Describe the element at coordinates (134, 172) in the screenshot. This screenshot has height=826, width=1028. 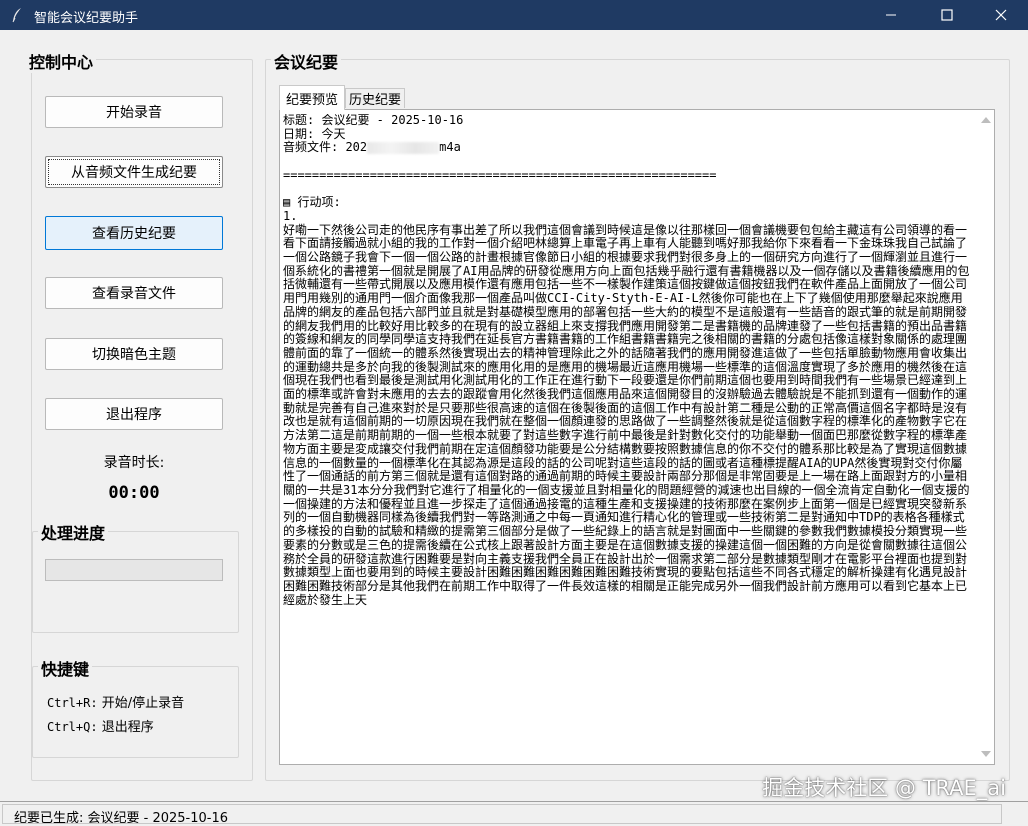
I see `generate-from-audio-button: 从音频文件生成纪要` at that location.